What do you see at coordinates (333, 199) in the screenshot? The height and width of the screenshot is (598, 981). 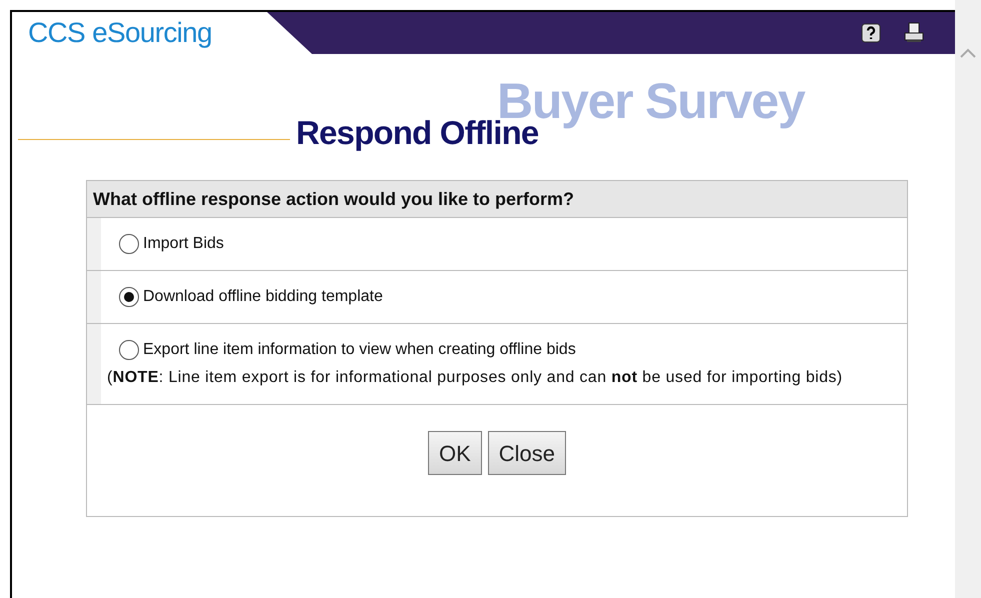 I see `question-heading: What offline response action would you like to perform?` at bounding box center [333, 199].